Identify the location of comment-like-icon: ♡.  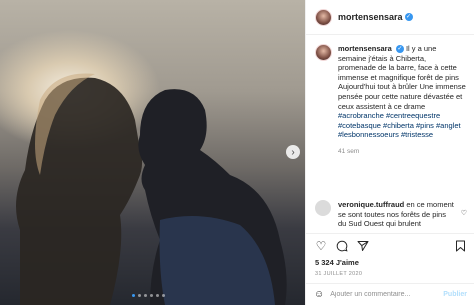
(464, 213).